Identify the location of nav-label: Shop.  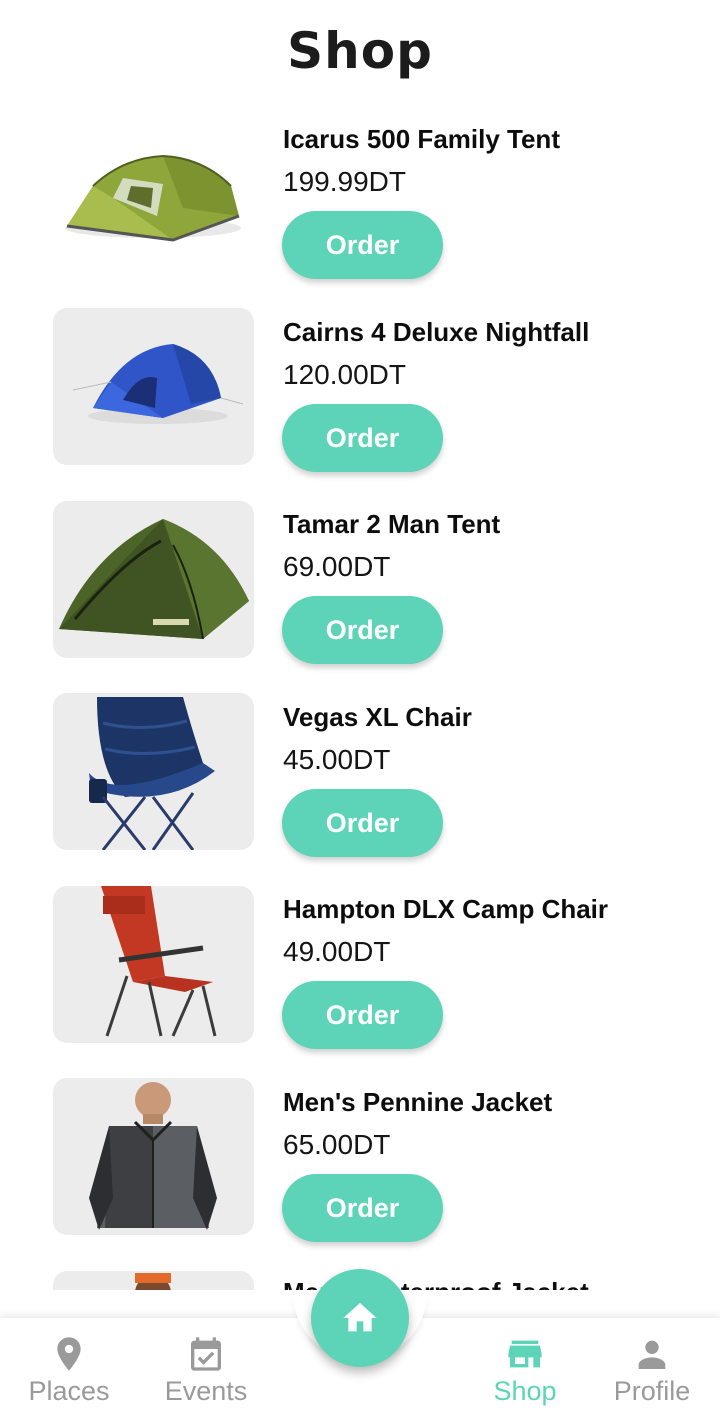
(525, 1391).